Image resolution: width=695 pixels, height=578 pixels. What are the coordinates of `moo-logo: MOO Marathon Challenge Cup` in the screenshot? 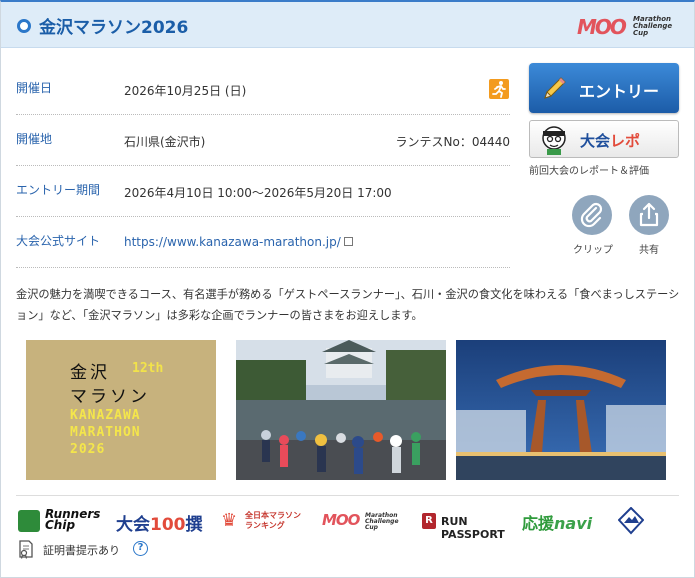 It's located at (629, 26).